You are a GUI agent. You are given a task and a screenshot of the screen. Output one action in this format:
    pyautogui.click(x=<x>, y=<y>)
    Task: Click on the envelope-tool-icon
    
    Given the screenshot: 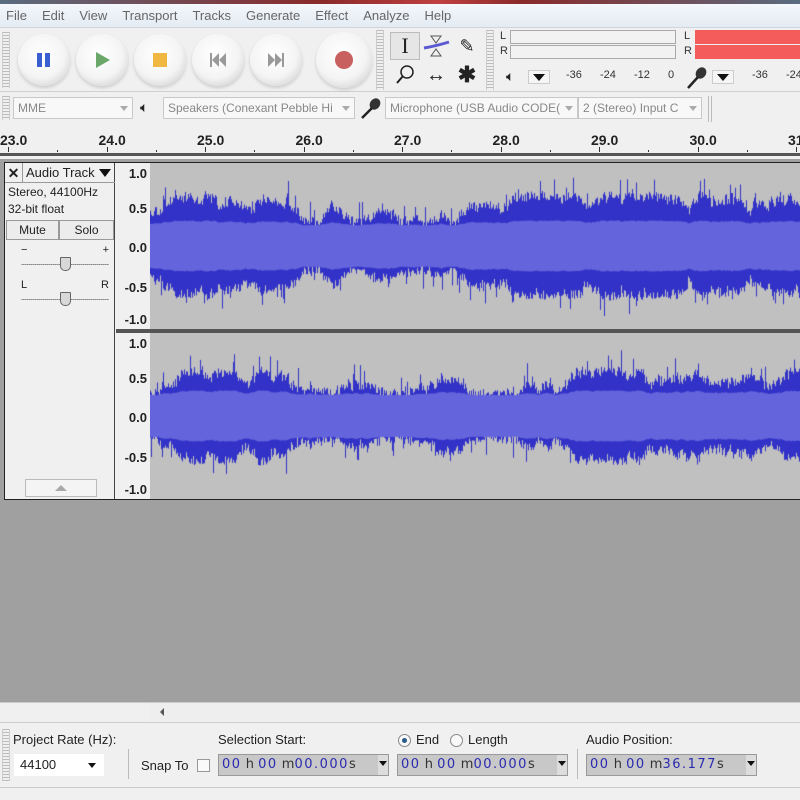 What is the action you would take?
    pyautogui.click(x=436, y=46)
    